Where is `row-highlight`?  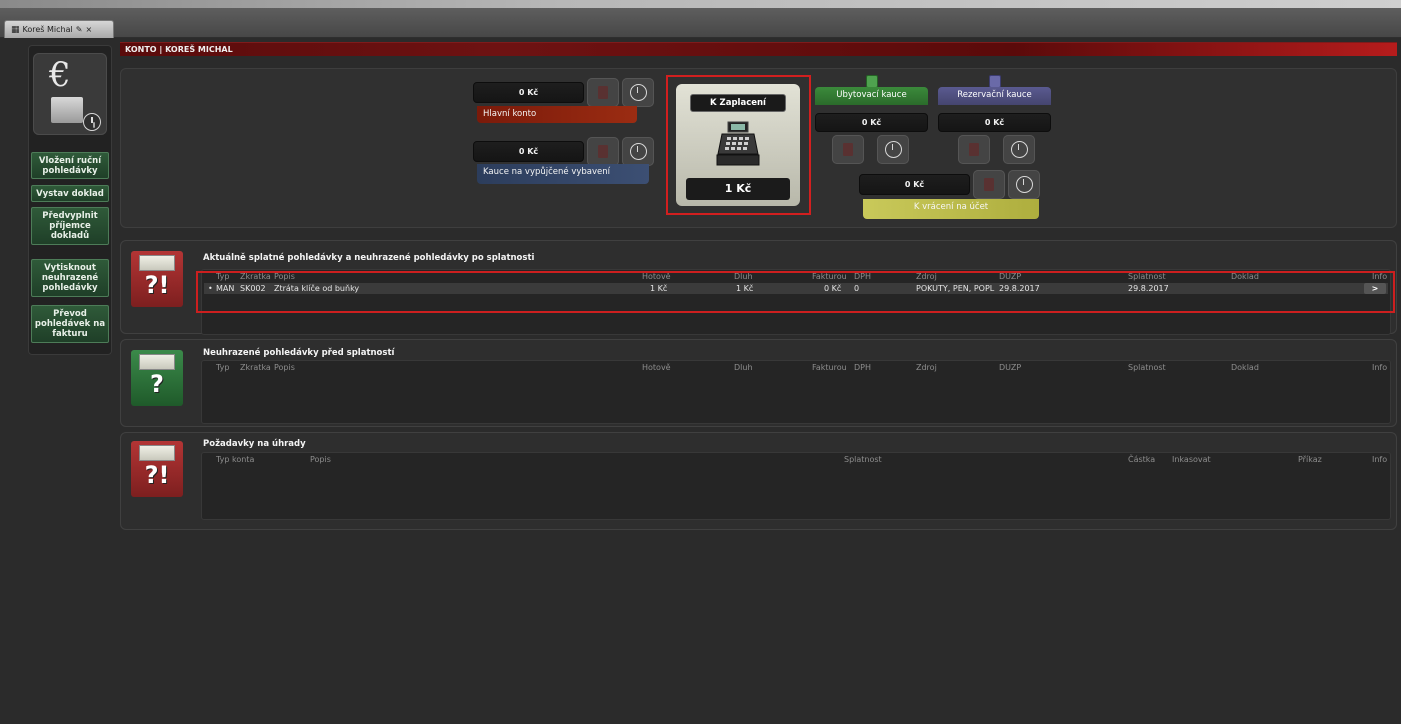 row-highlight is located at coordinates (795, 292).